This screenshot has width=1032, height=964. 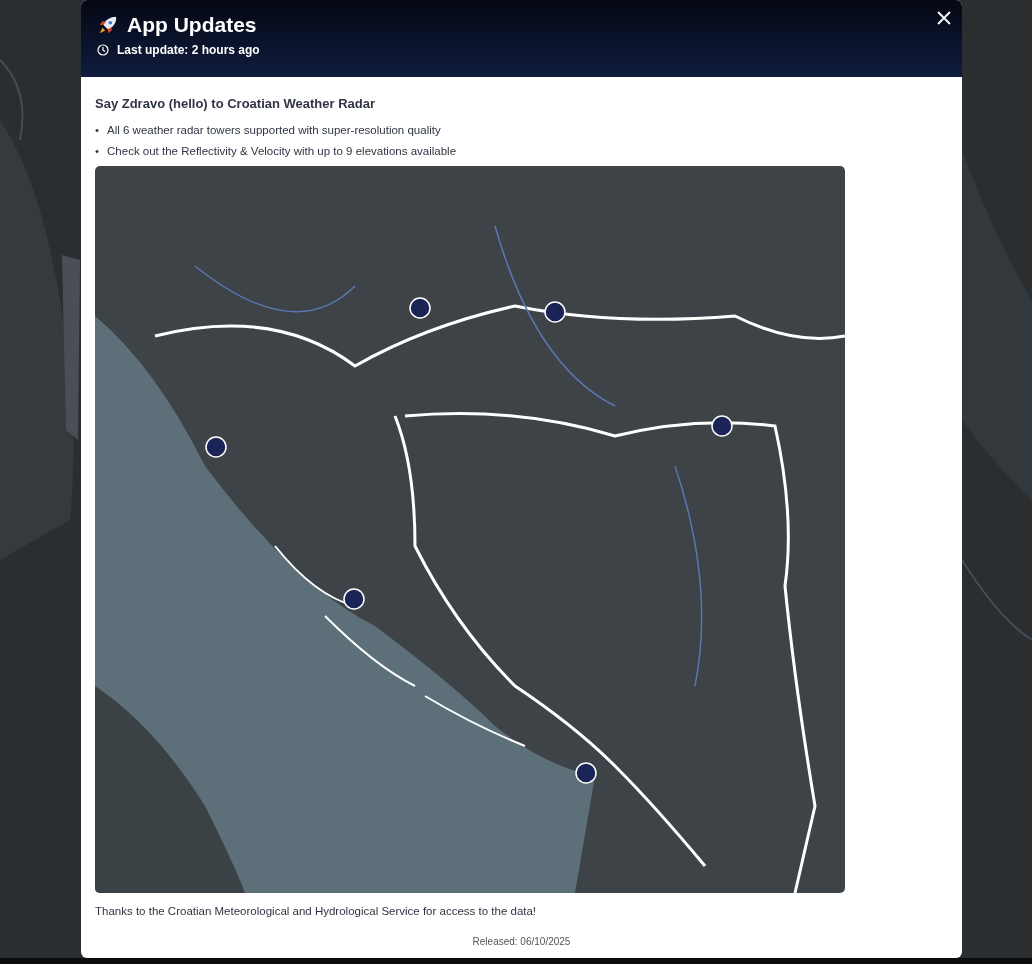 What do you see at coordinates (103, 50) in the screenshot?
I see `clock-icon` at bounding box center [103, 50].